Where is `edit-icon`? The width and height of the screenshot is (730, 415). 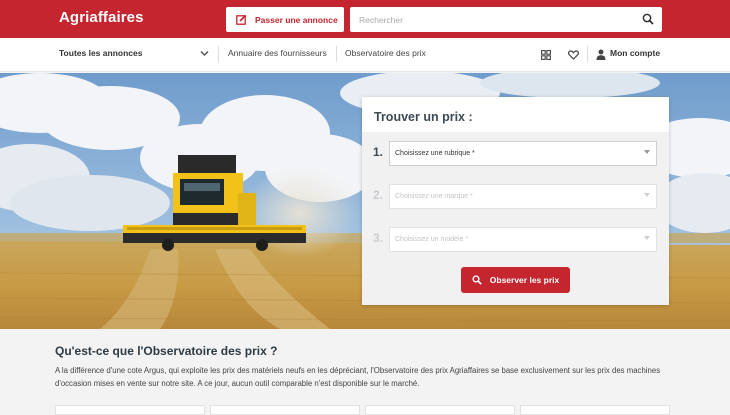 edit-icon is located at coordinates (241, 19).